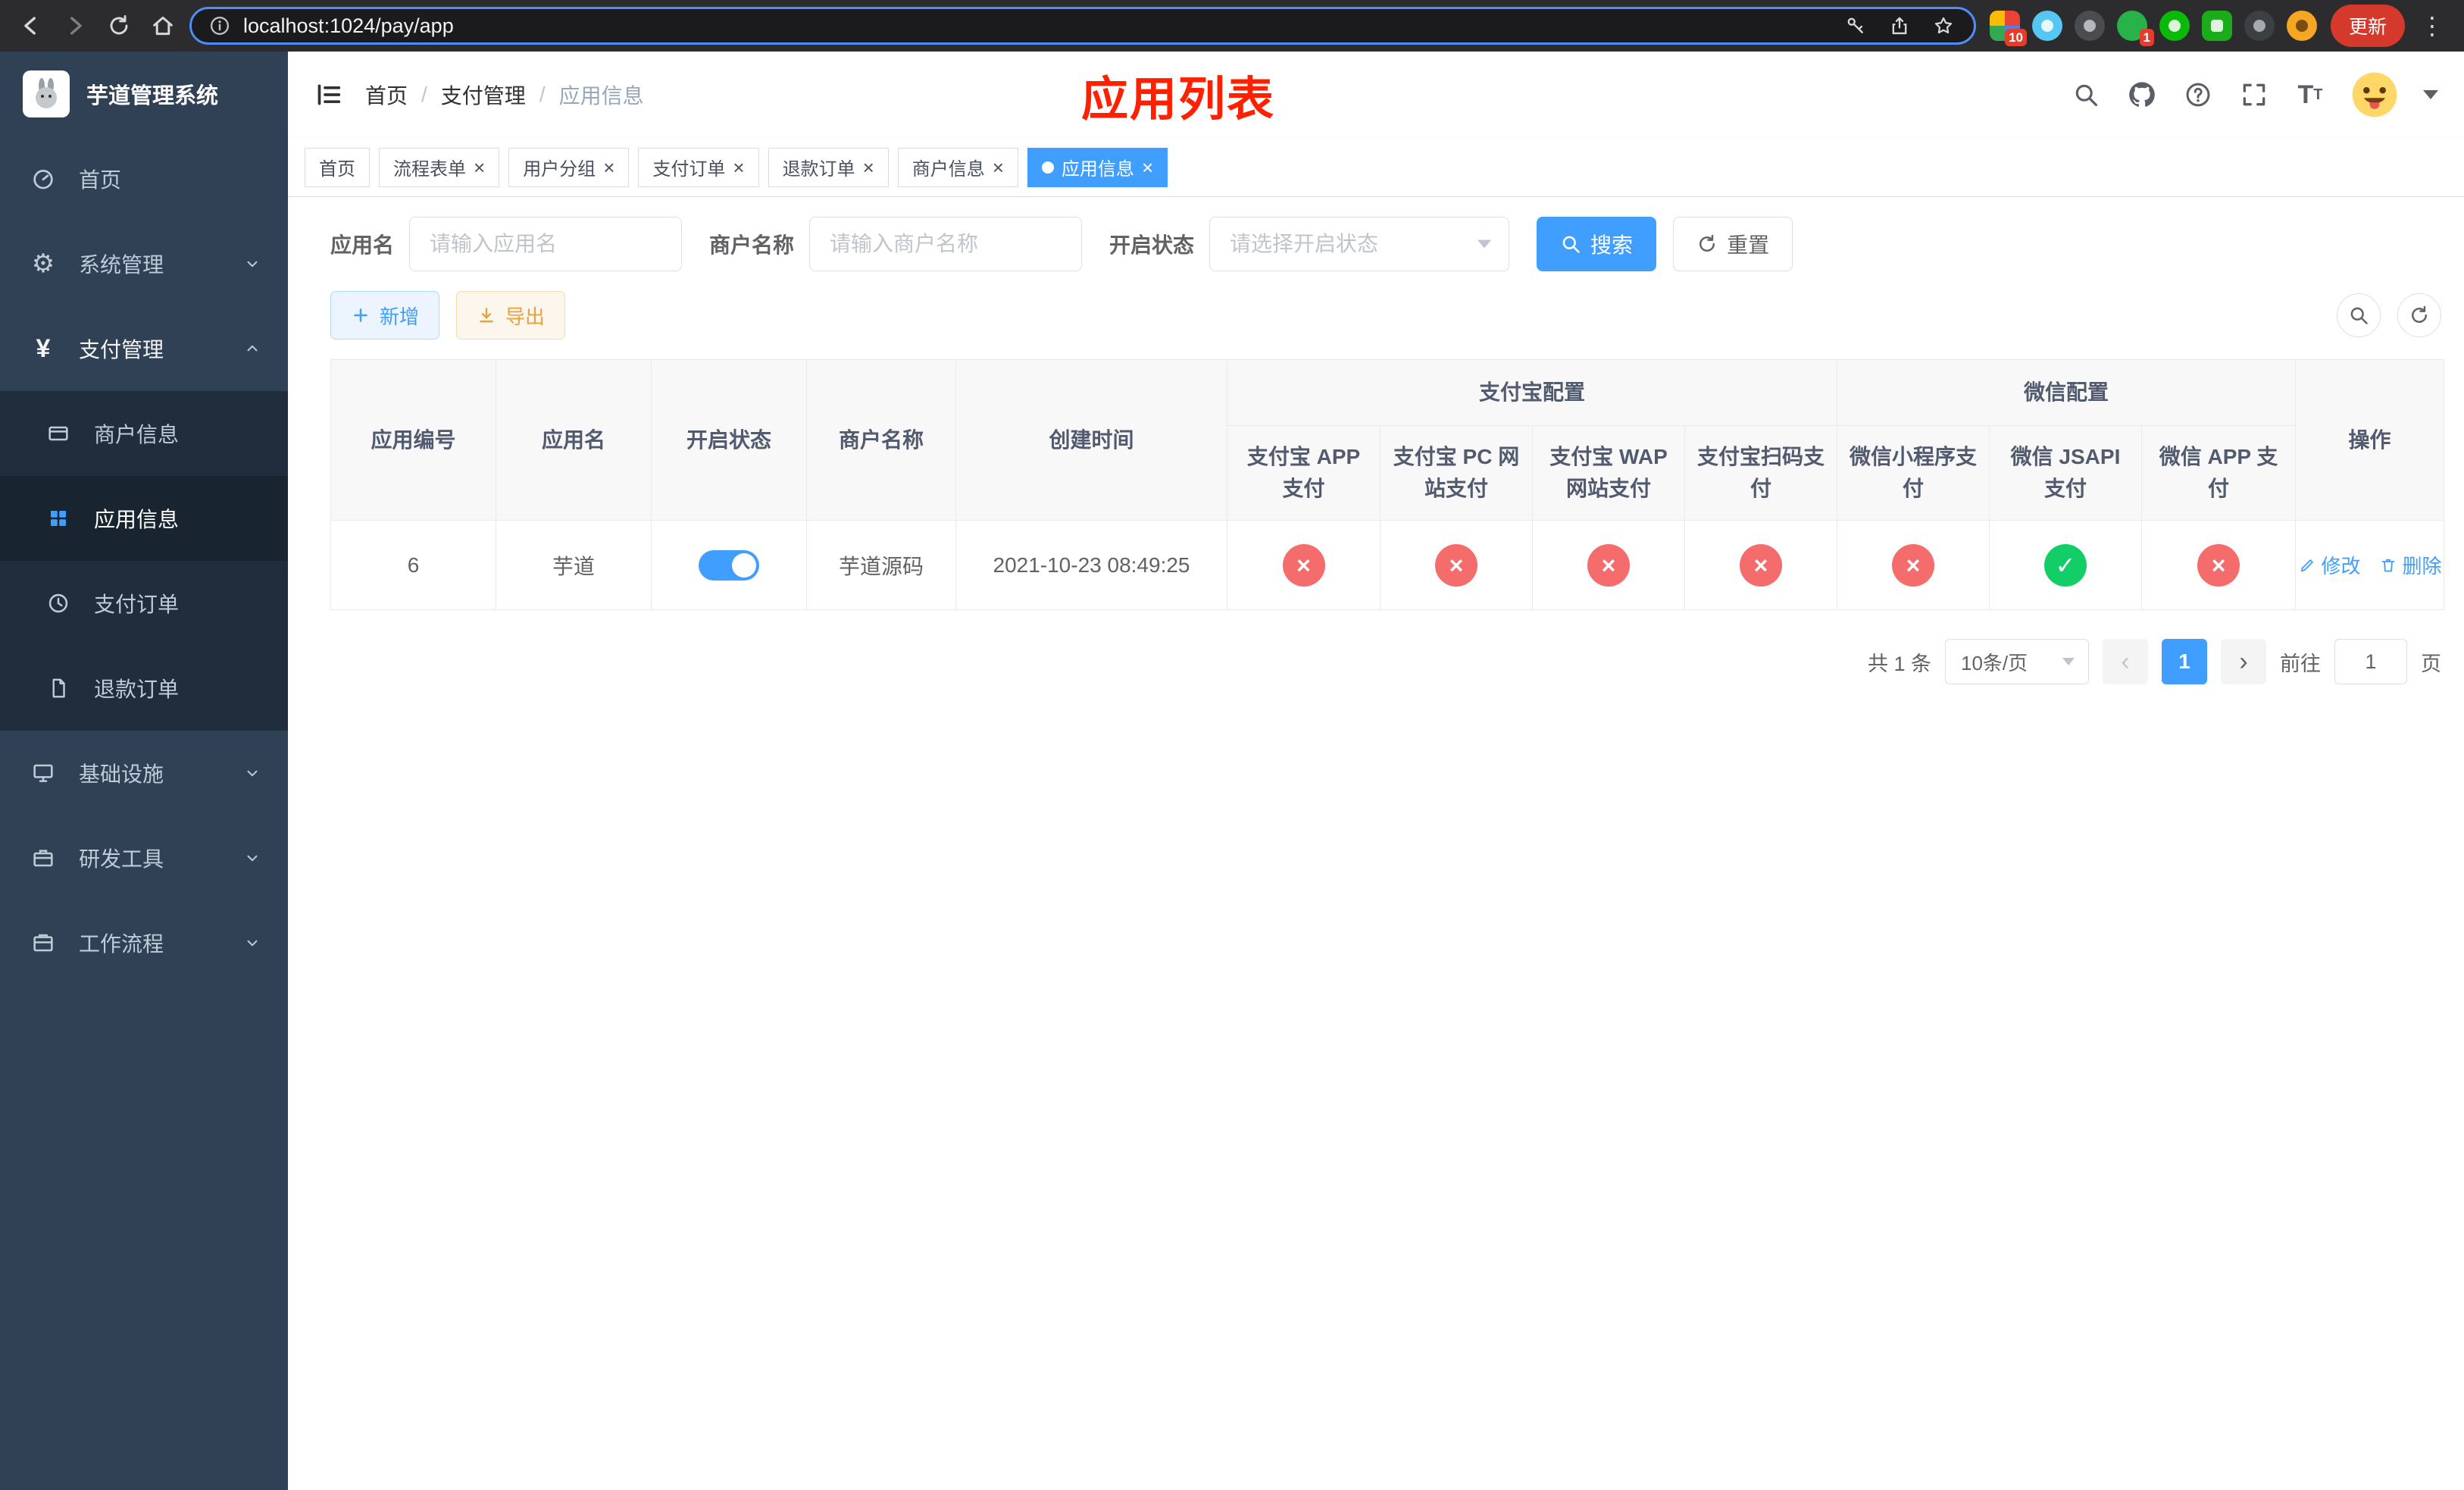 Image resolution: width=2464 pixels, height=1490 pixels. Describe the element at coordinates (483, 95) in the screenshot. I see `breadcrumb-payment: 支付管理` at that location.